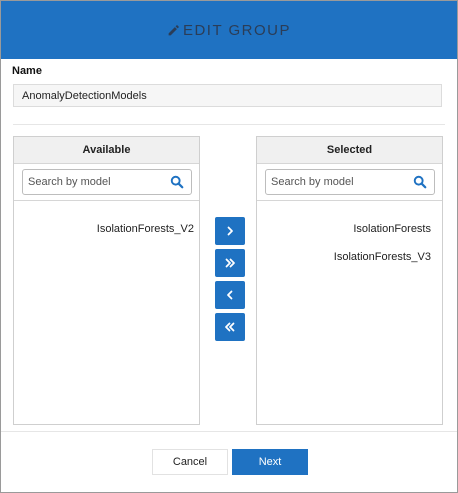 The height and width of the screenshot is (493, 458). I want to click on selected-search-area, so click(349, 182).